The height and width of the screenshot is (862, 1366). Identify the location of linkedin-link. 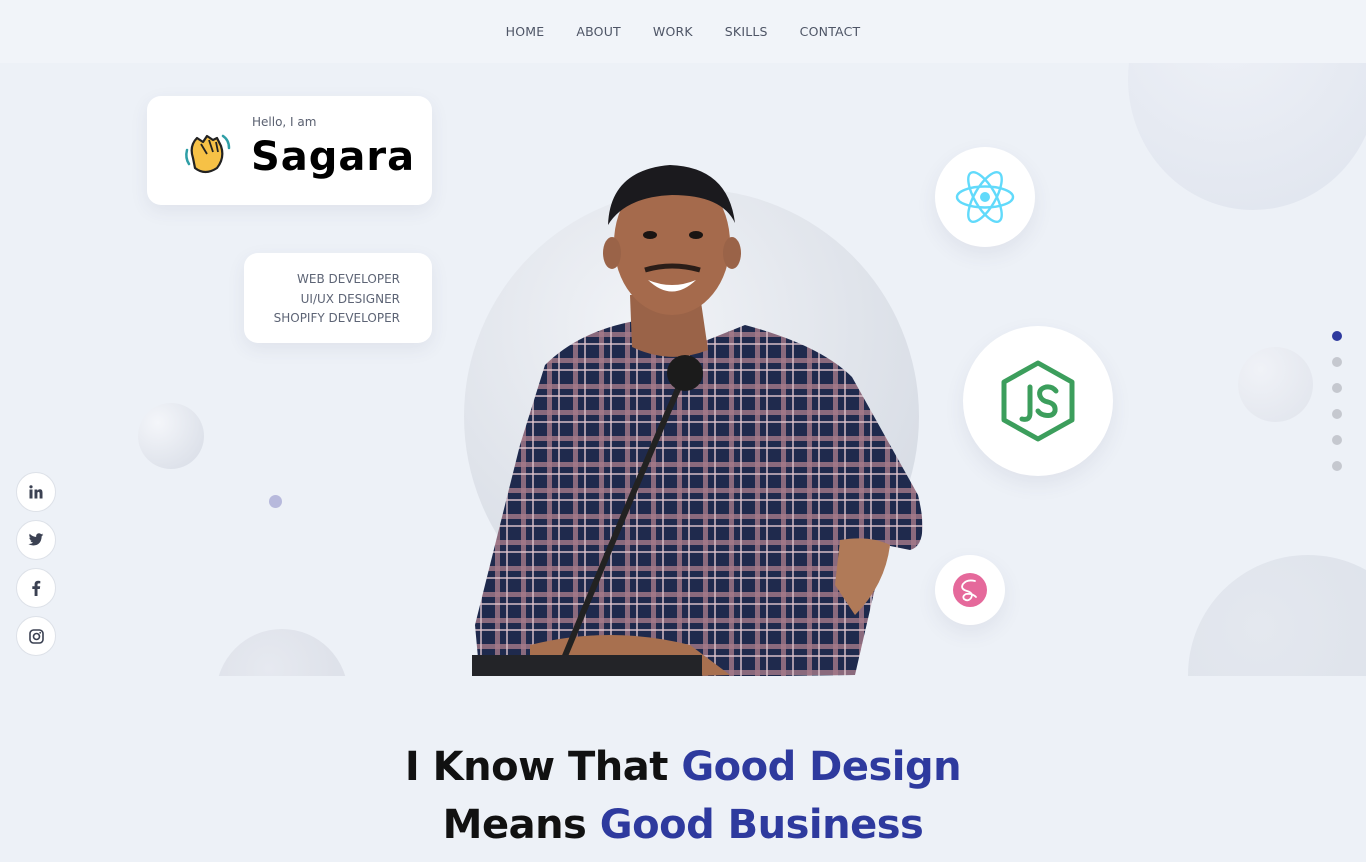
(36, 492).